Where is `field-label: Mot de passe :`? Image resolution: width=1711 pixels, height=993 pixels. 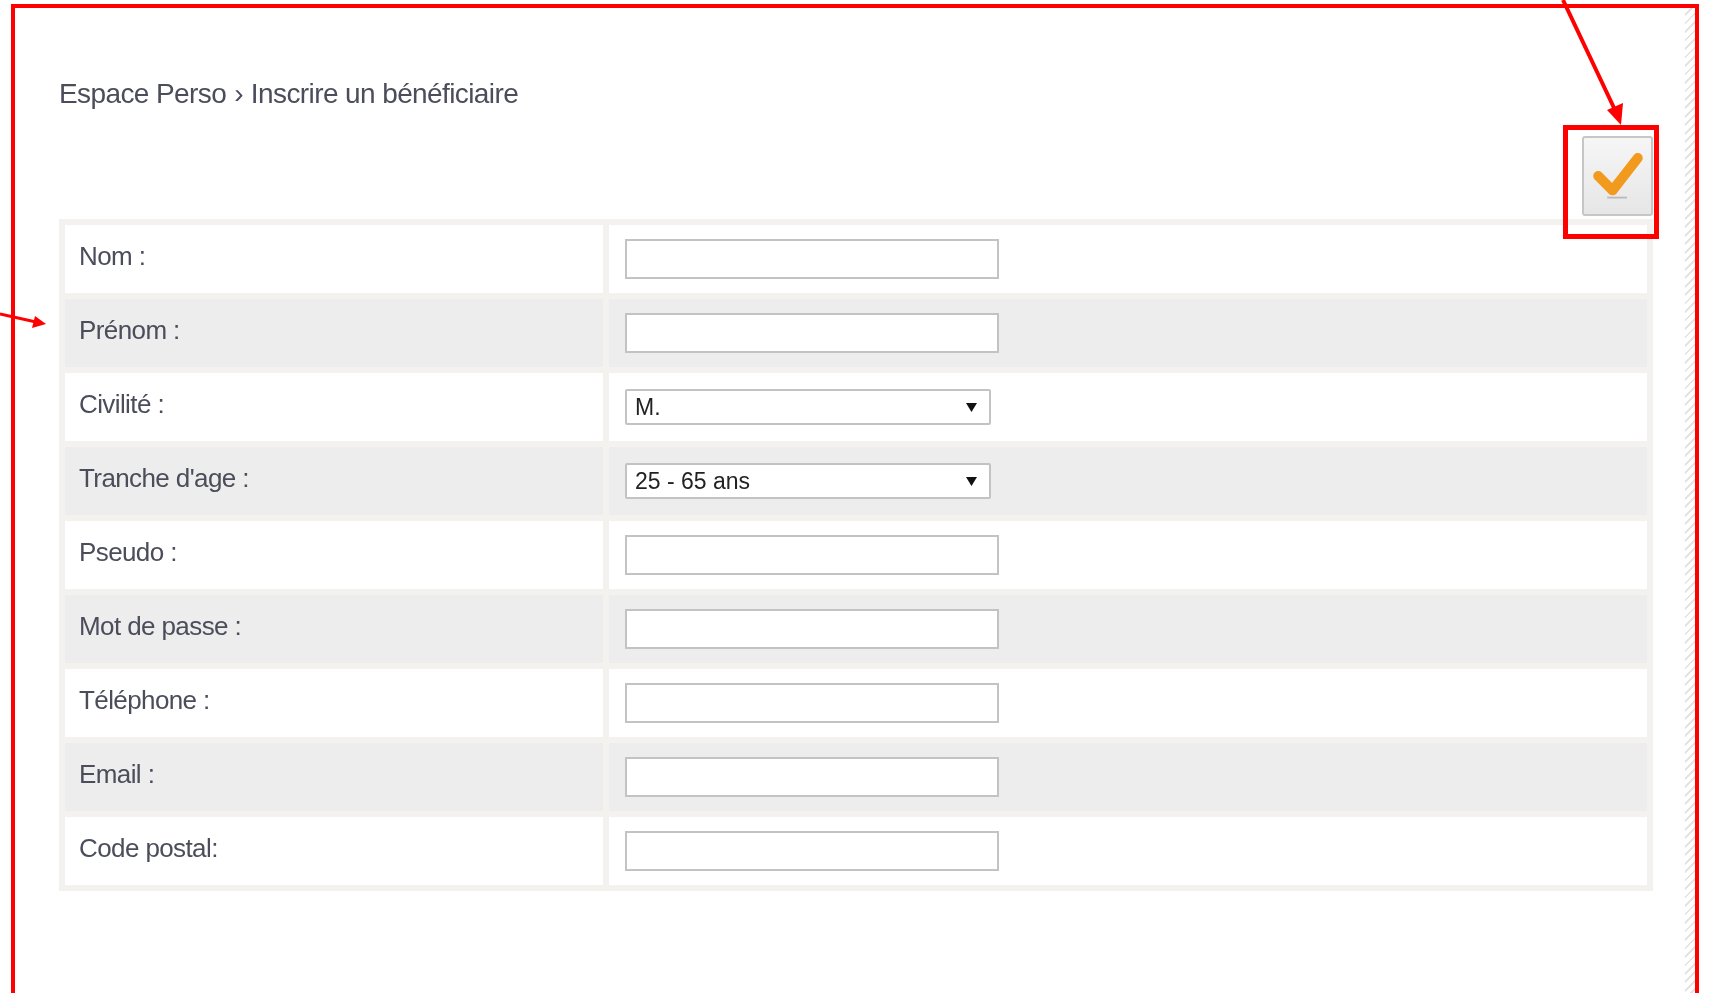 field-label: Mot de passe : is located at coordinates (334, 629).